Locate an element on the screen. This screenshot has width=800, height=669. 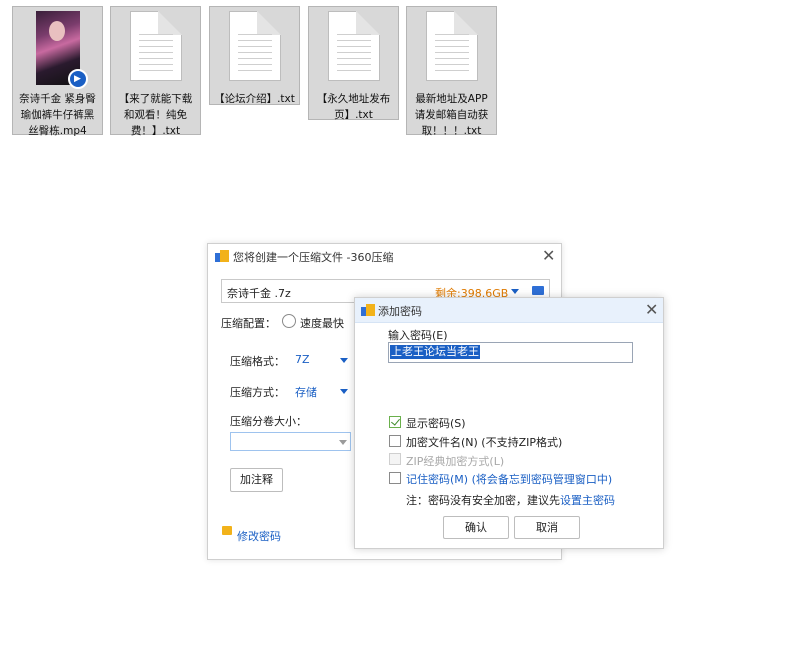
file-name: 【来了就能下载 和观看！纯免 费！】.txt is located at coordinates (155, 115).